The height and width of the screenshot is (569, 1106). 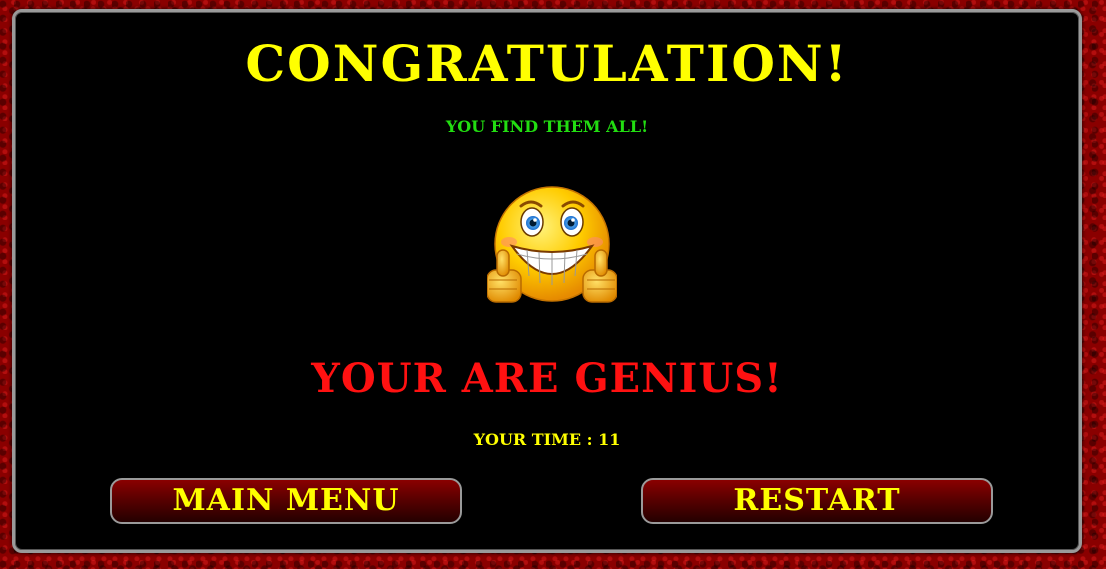 What do you see at coordinates (547, 439) in the screenshot?
I see `time-display: YOUR TIME : 11` at bounding box center [547, 439].